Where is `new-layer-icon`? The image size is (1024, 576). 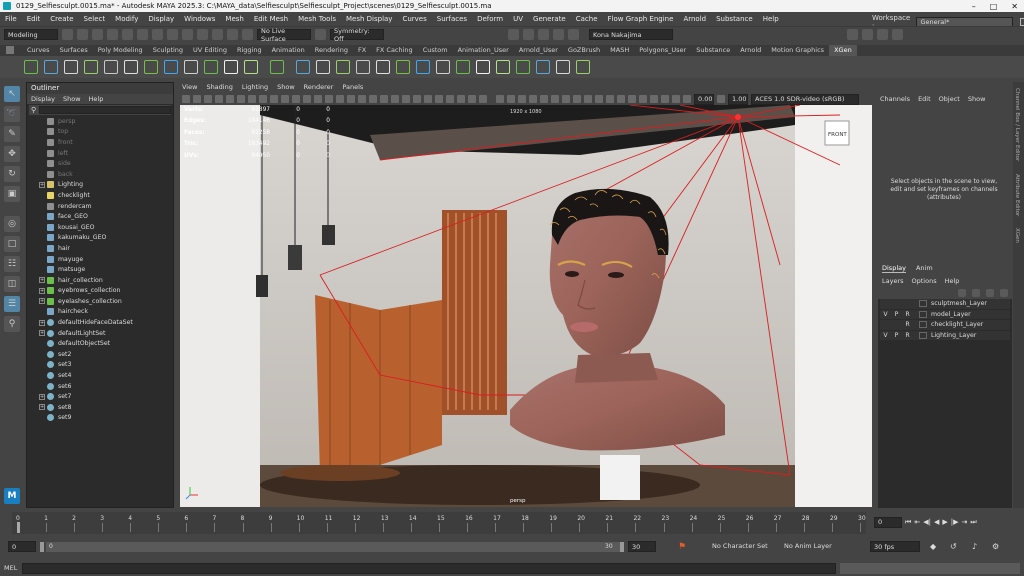
new-layer-icon is located at coordinates (990, 293).